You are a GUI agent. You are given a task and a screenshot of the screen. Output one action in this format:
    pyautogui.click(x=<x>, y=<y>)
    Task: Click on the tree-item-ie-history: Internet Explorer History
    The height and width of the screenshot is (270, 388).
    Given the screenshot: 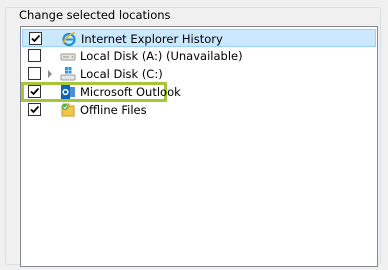 What is the action you would take?
    pyautogui.click(x=199, y=38)
    